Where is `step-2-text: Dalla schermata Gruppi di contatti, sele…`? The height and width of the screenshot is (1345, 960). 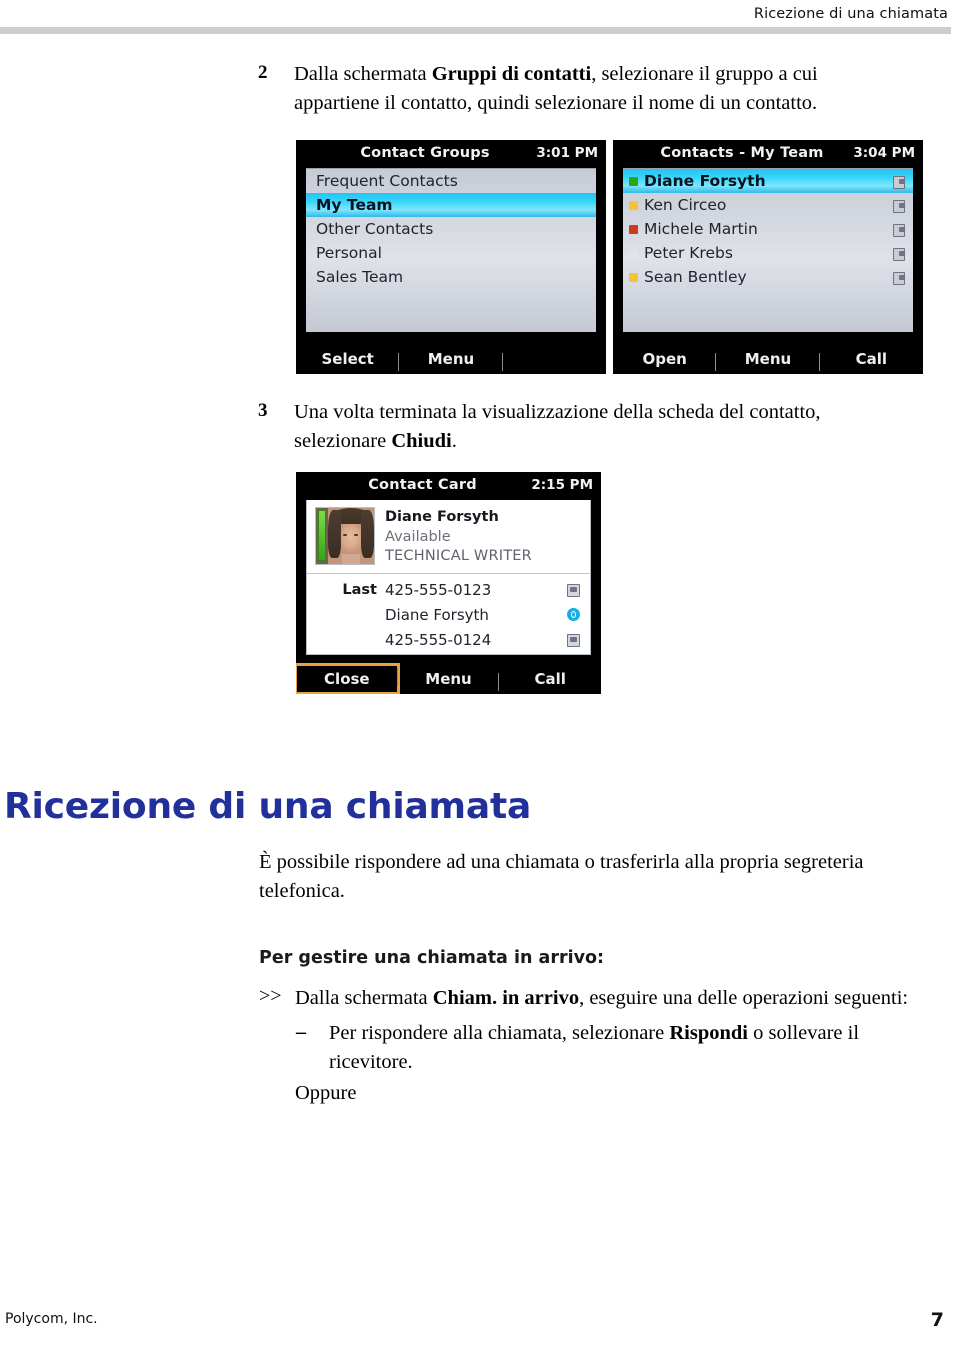 step-2-text: Dalla schermata Gruppi di contatti, sele… is located at coordinates (556, 89).